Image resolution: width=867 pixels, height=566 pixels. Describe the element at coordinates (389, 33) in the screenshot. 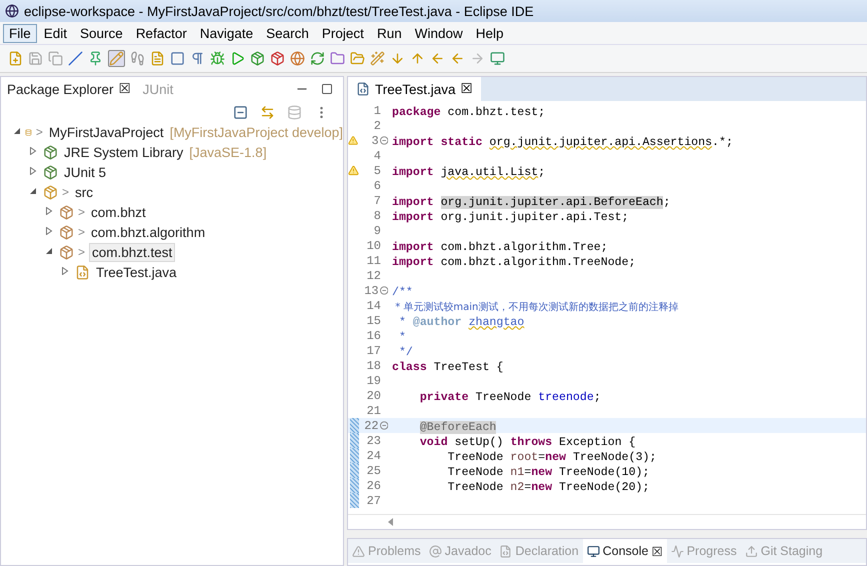

I see `menu-item: Run` at that location.